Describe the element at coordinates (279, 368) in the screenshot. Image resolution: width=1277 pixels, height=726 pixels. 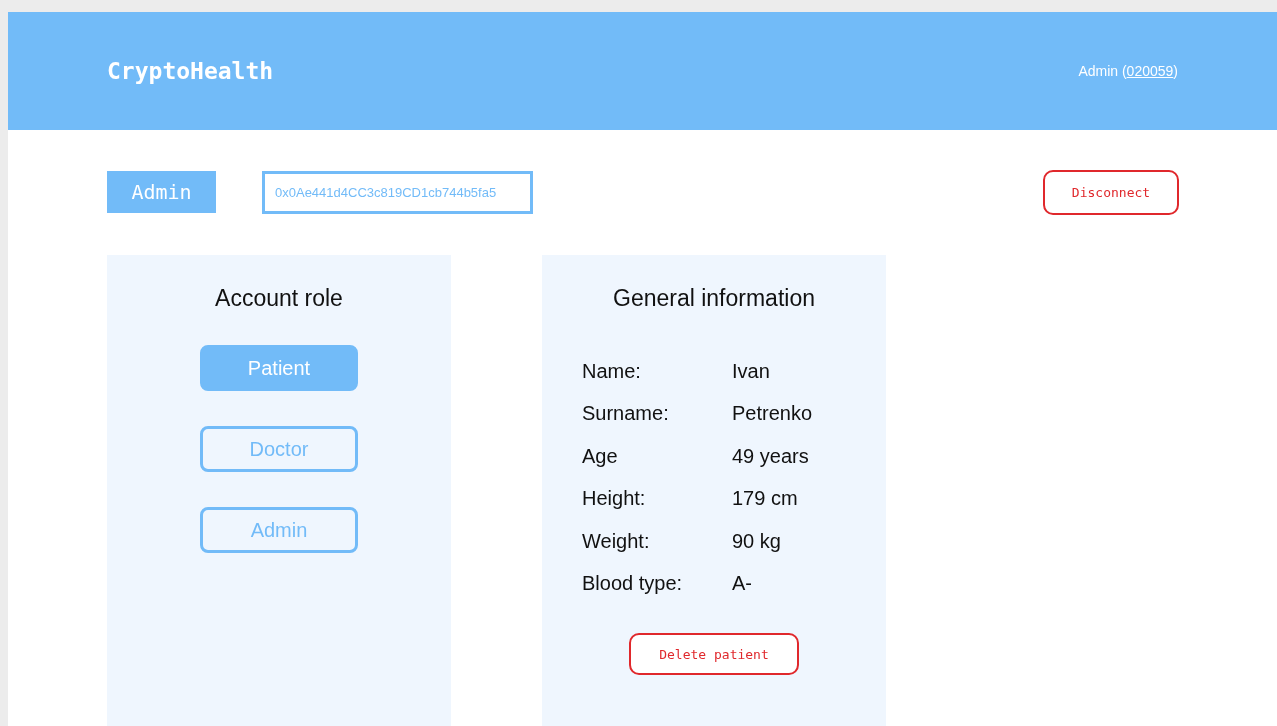
I see `role-option: Patient` at that location.